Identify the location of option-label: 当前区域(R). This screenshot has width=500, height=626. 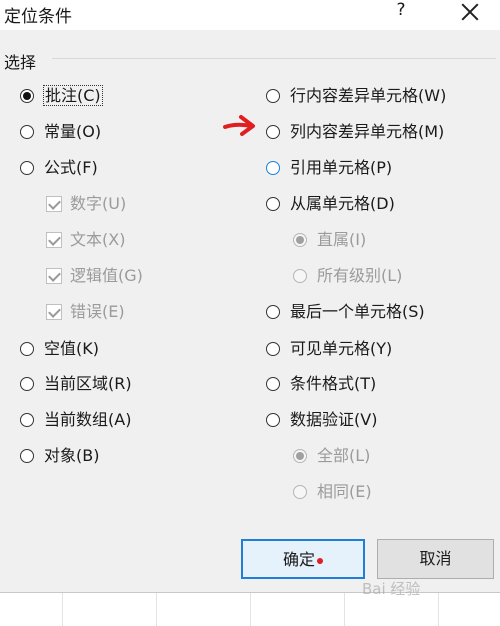
(88, 383).